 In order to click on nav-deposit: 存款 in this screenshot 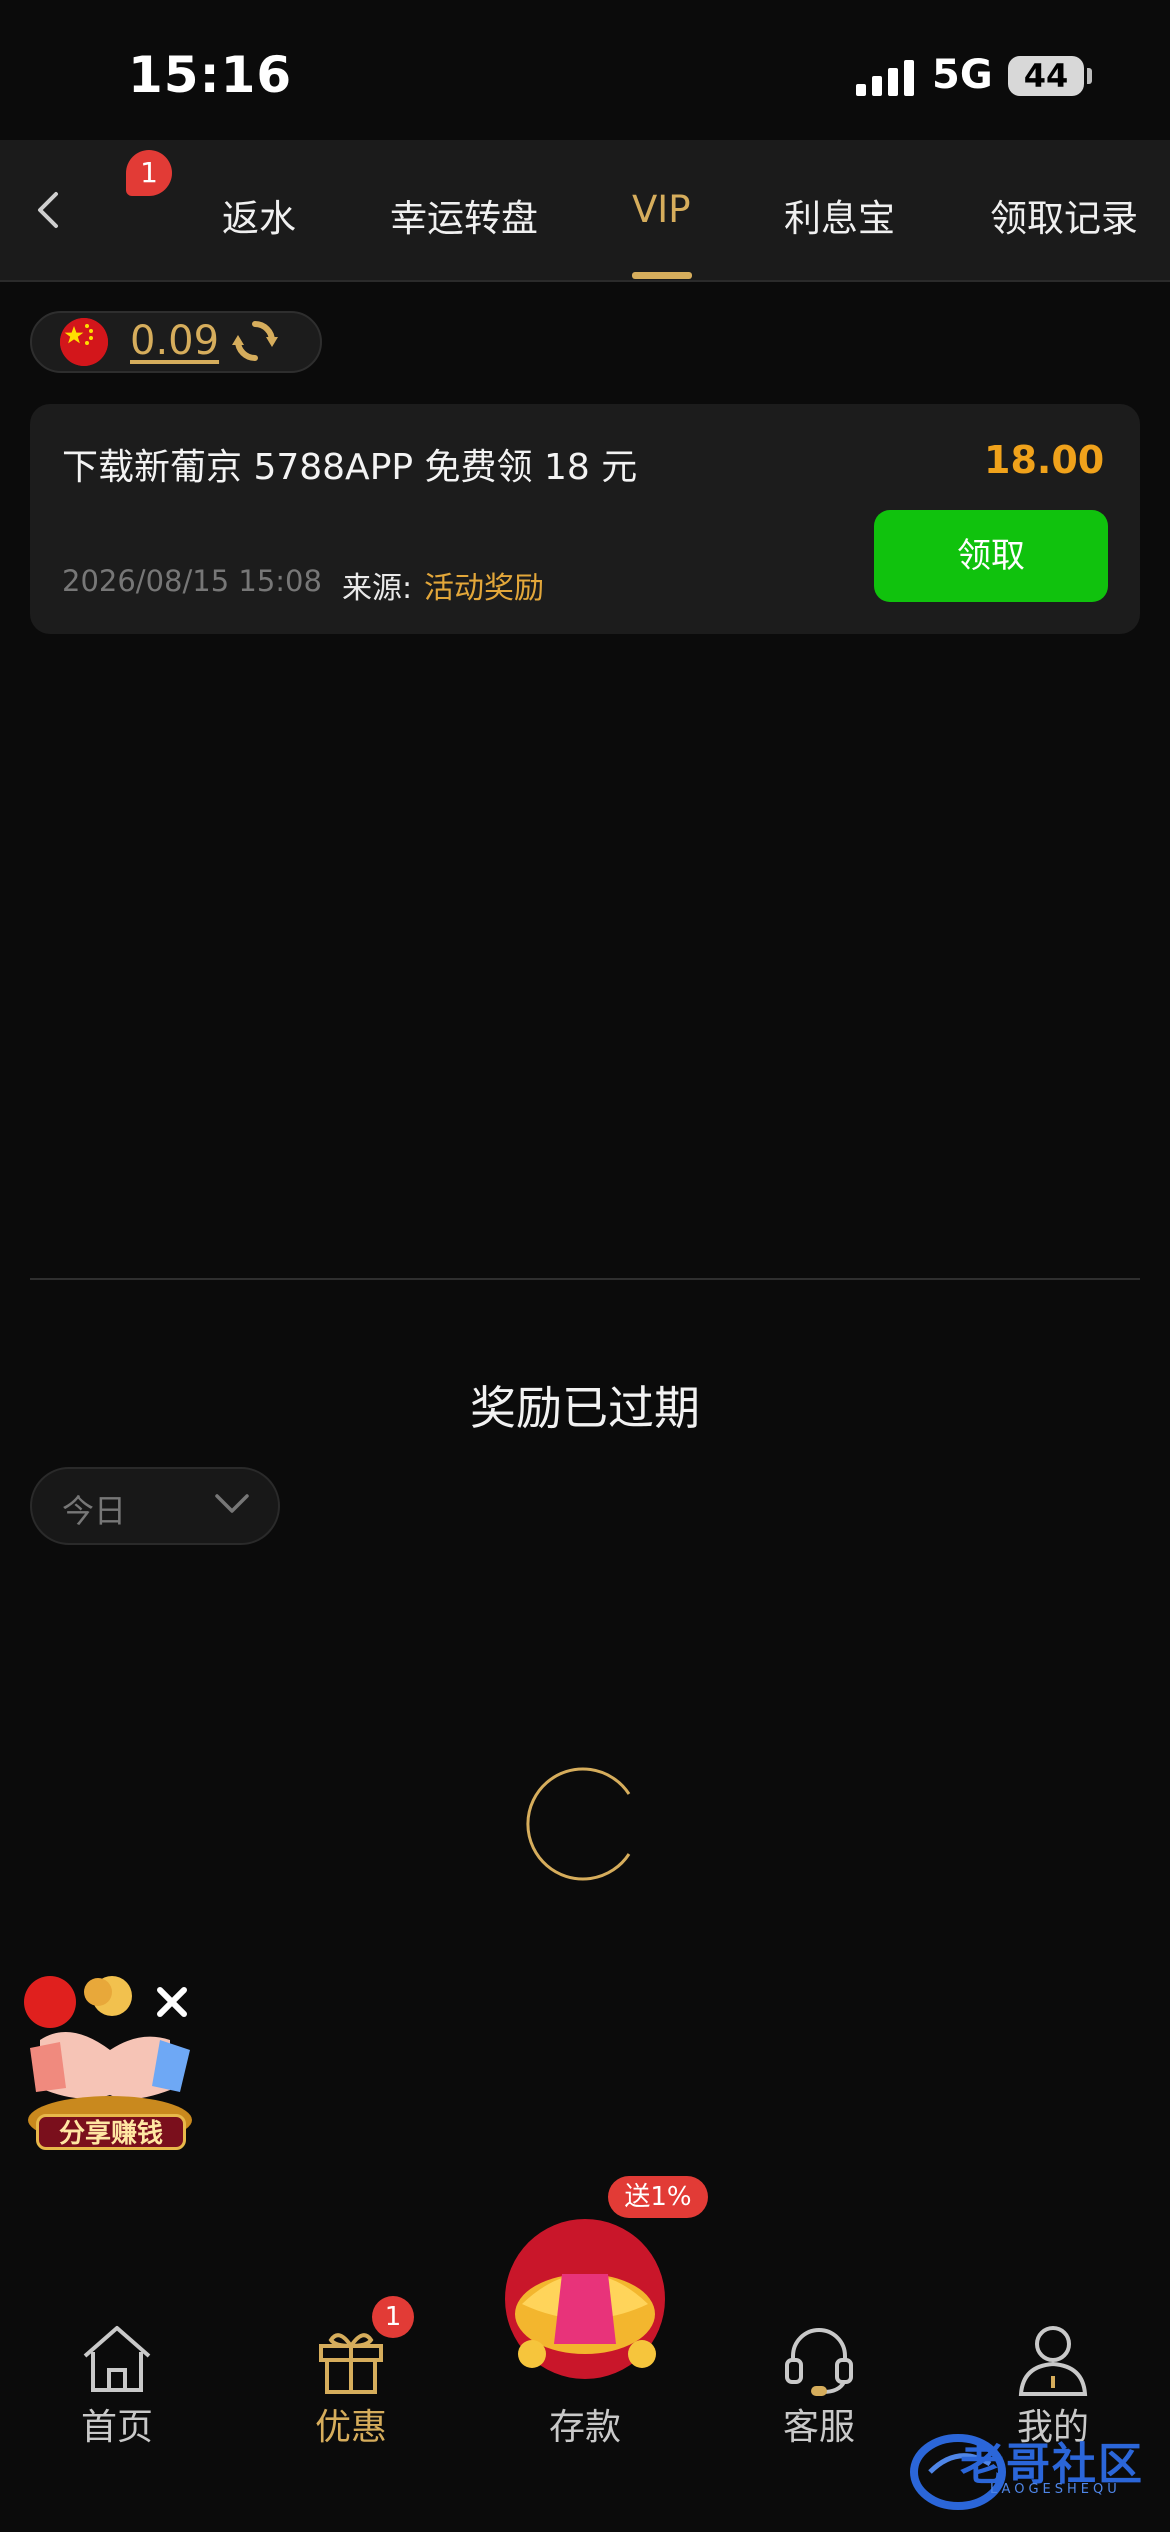, I will do `click(585, 2375)`.